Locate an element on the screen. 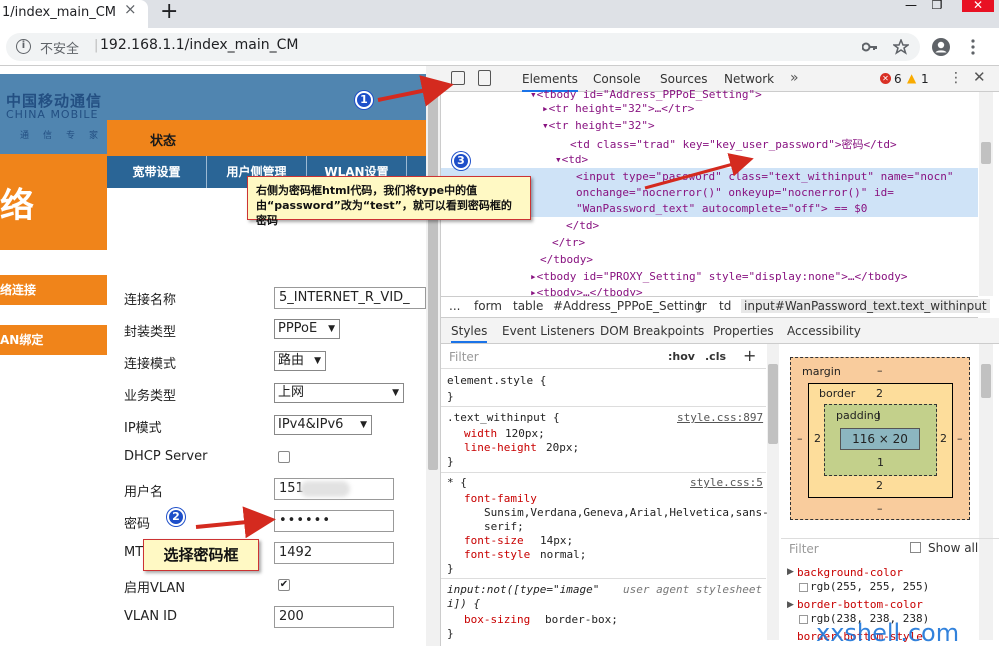 The image size is (999, 647). tab-close-icon: × is located at coordinates (130, 9).